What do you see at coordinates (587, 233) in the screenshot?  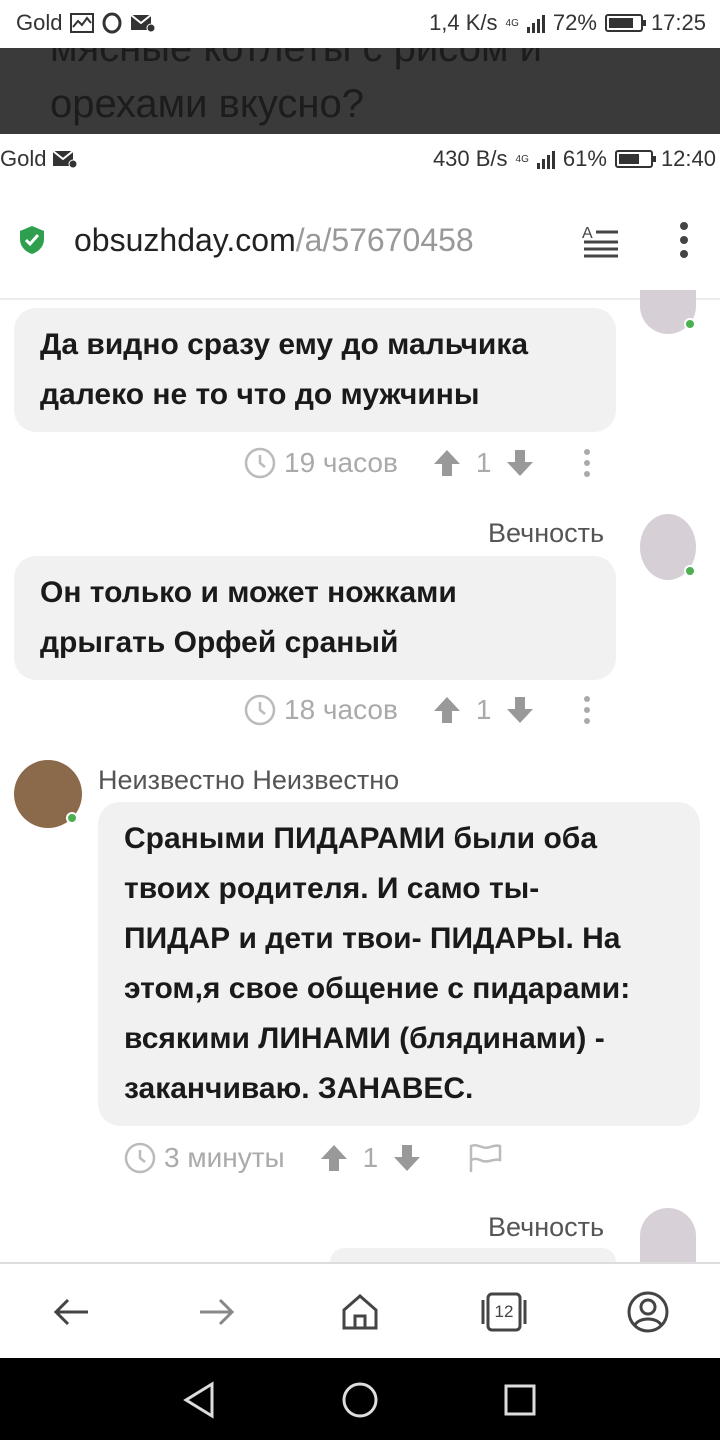 I see `svg-text: A` at bounding box center [587, 233].